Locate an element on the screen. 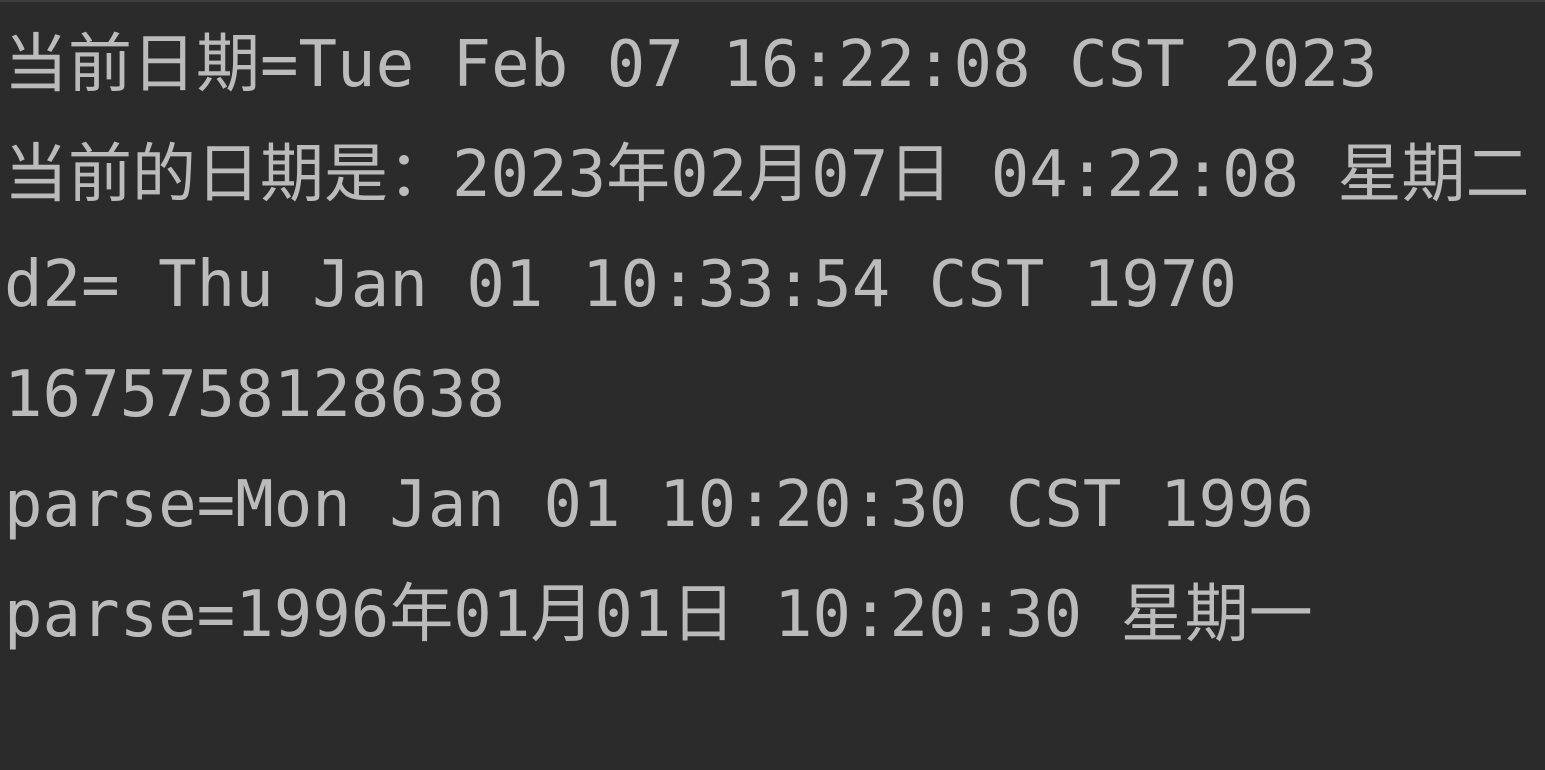 Image resolution: width=1545 pixels, height=770 pixels. console-line: 当前日期=Tue Feb 07 16:22:08 CST 2023 is located at coordinates (691, 65).